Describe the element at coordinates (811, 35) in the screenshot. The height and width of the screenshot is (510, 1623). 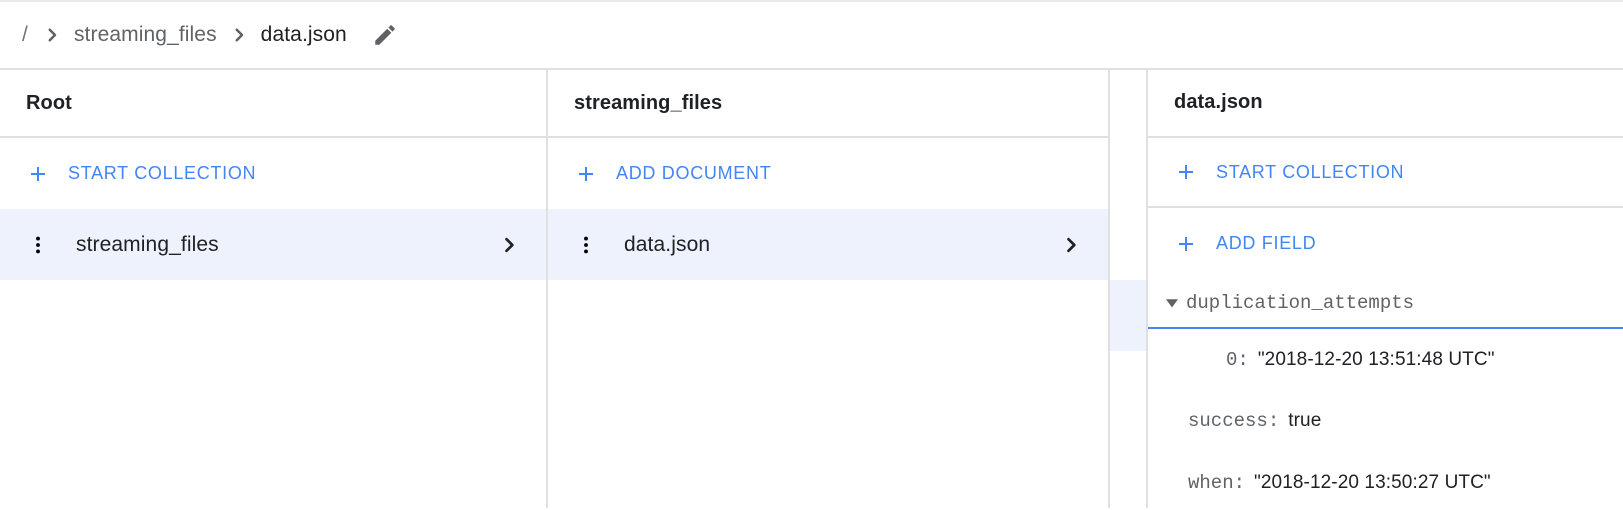
I see `breadcrumb: / streaming_files data.json` at that location.